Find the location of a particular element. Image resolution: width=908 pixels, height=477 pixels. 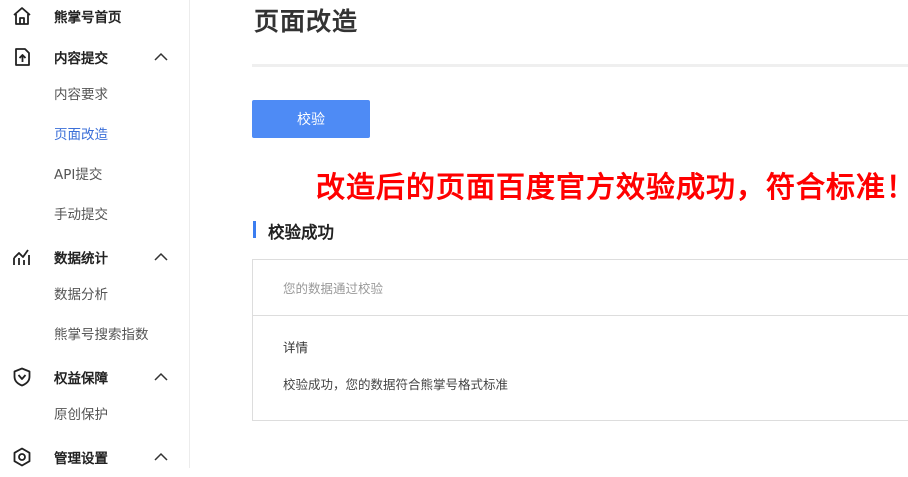

detail-text: 校验成功，您的数据符合熊掌号格式标准 is located at coordinates (396, 384).